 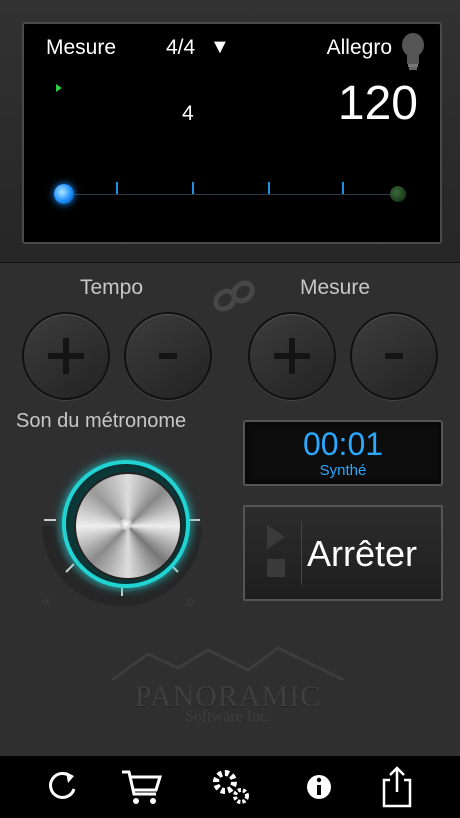 I want to click on sound-dial: « », so click(x=122, y=530).